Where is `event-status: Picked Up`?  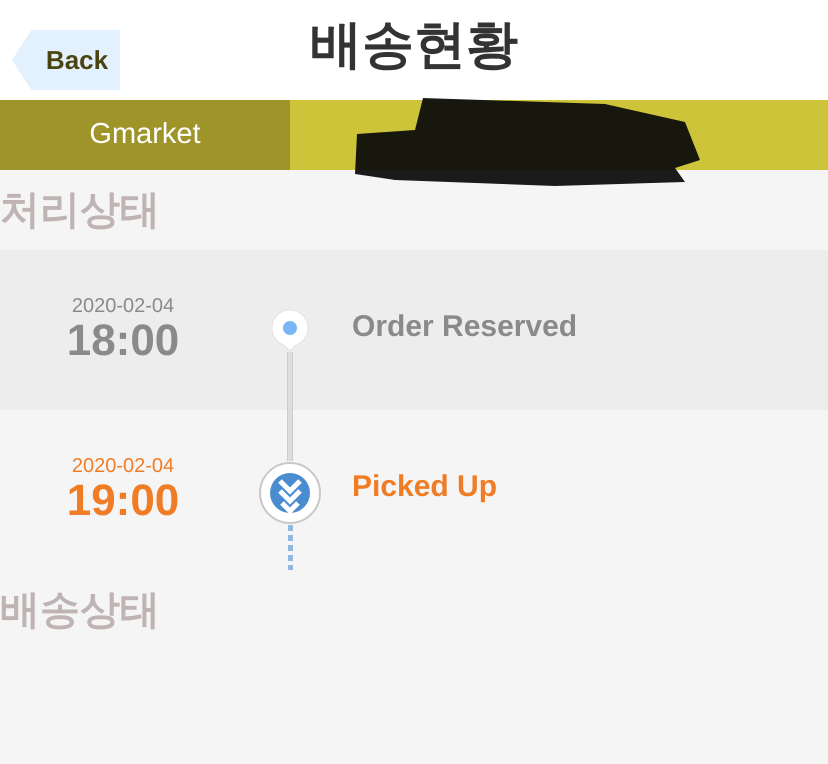
event-status: Picked Up is located at coordinates (425, 486).